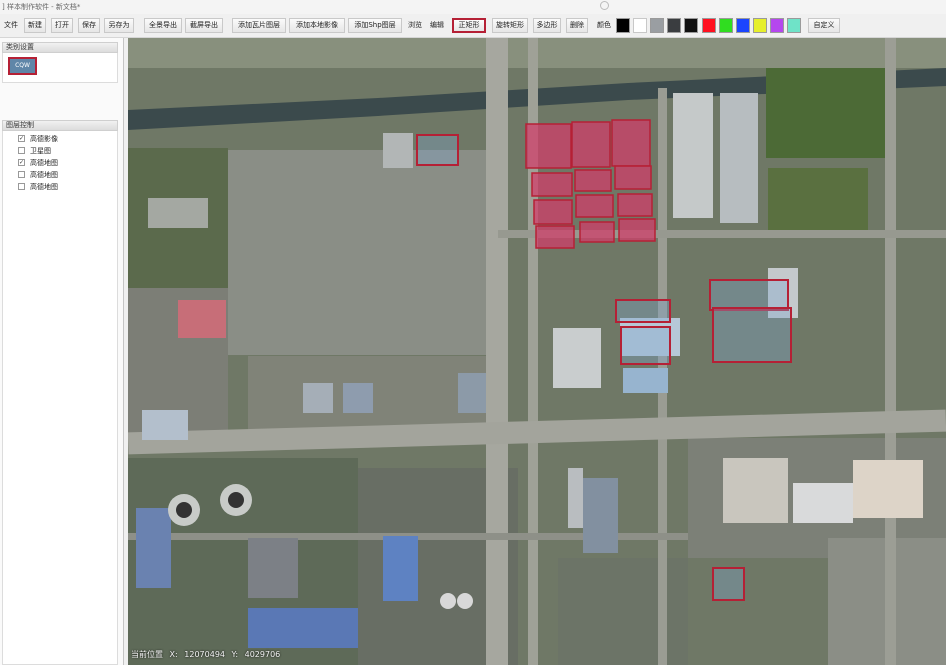  I want to click on color-swatch-purple, so click(777, 25).